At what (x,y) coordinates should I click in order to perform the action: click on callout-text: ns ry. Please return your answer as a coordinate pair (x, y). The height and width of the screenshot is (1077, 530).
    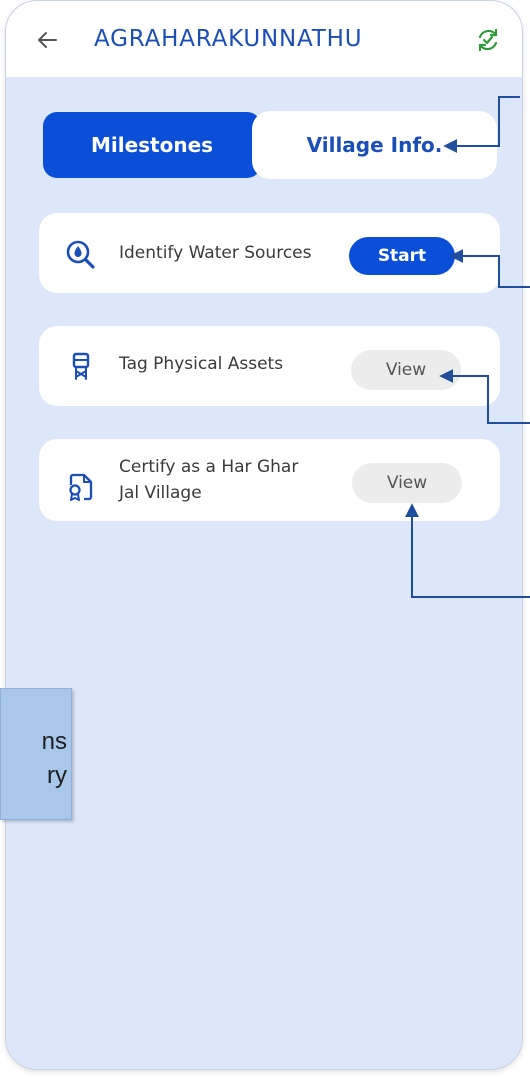
    Looking at the image, I should click on (54, 759).